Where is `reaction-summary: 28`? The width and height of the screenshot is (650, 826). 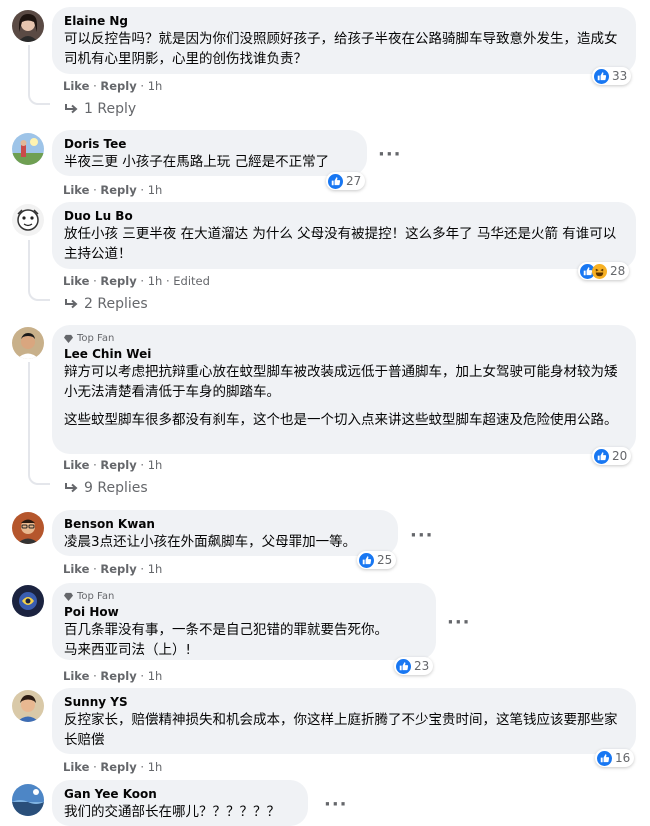
reaction-summary: 28 is located at coordinates (604, 271).